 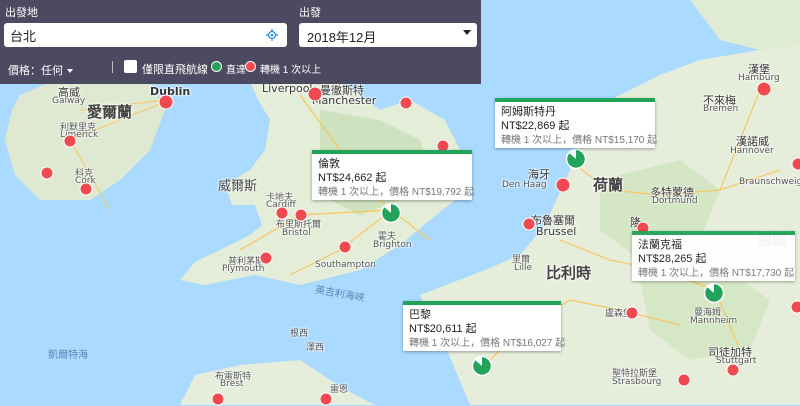 What do you see at coordinates (86, 189) in the screenshot?
I see `destination-pin-cork` at bounding box center [86, 189].